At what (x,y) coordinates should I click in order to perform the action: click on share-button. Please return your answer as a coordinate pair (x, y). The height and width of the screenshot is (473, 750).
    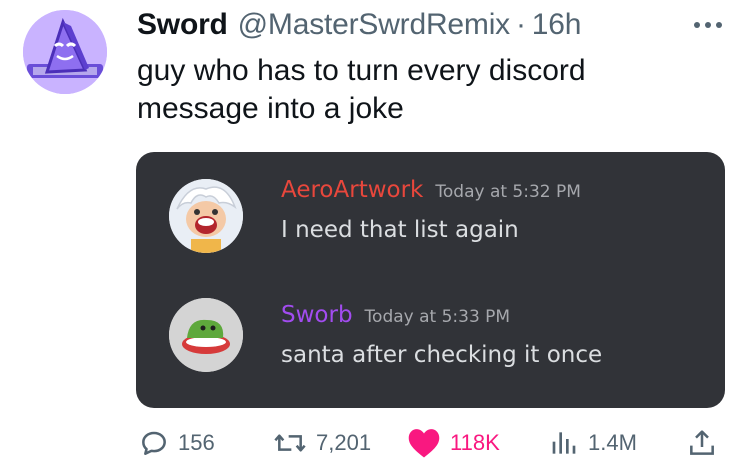
    Looking at the image, I should click on (706, 443).